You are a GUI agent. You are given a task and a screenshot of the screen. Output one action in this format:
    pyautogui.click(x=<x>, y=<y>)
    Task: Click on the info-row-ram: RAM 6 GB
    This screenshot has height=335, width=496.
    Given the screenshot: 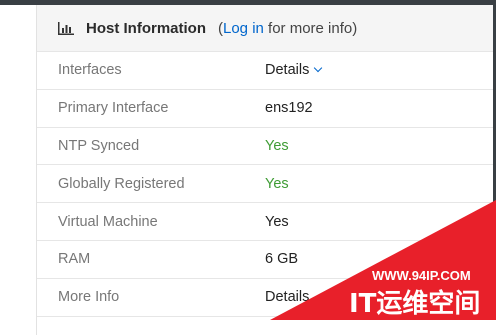 What is the action you would take?
    pyautogui.click(x=265, y=260)
    